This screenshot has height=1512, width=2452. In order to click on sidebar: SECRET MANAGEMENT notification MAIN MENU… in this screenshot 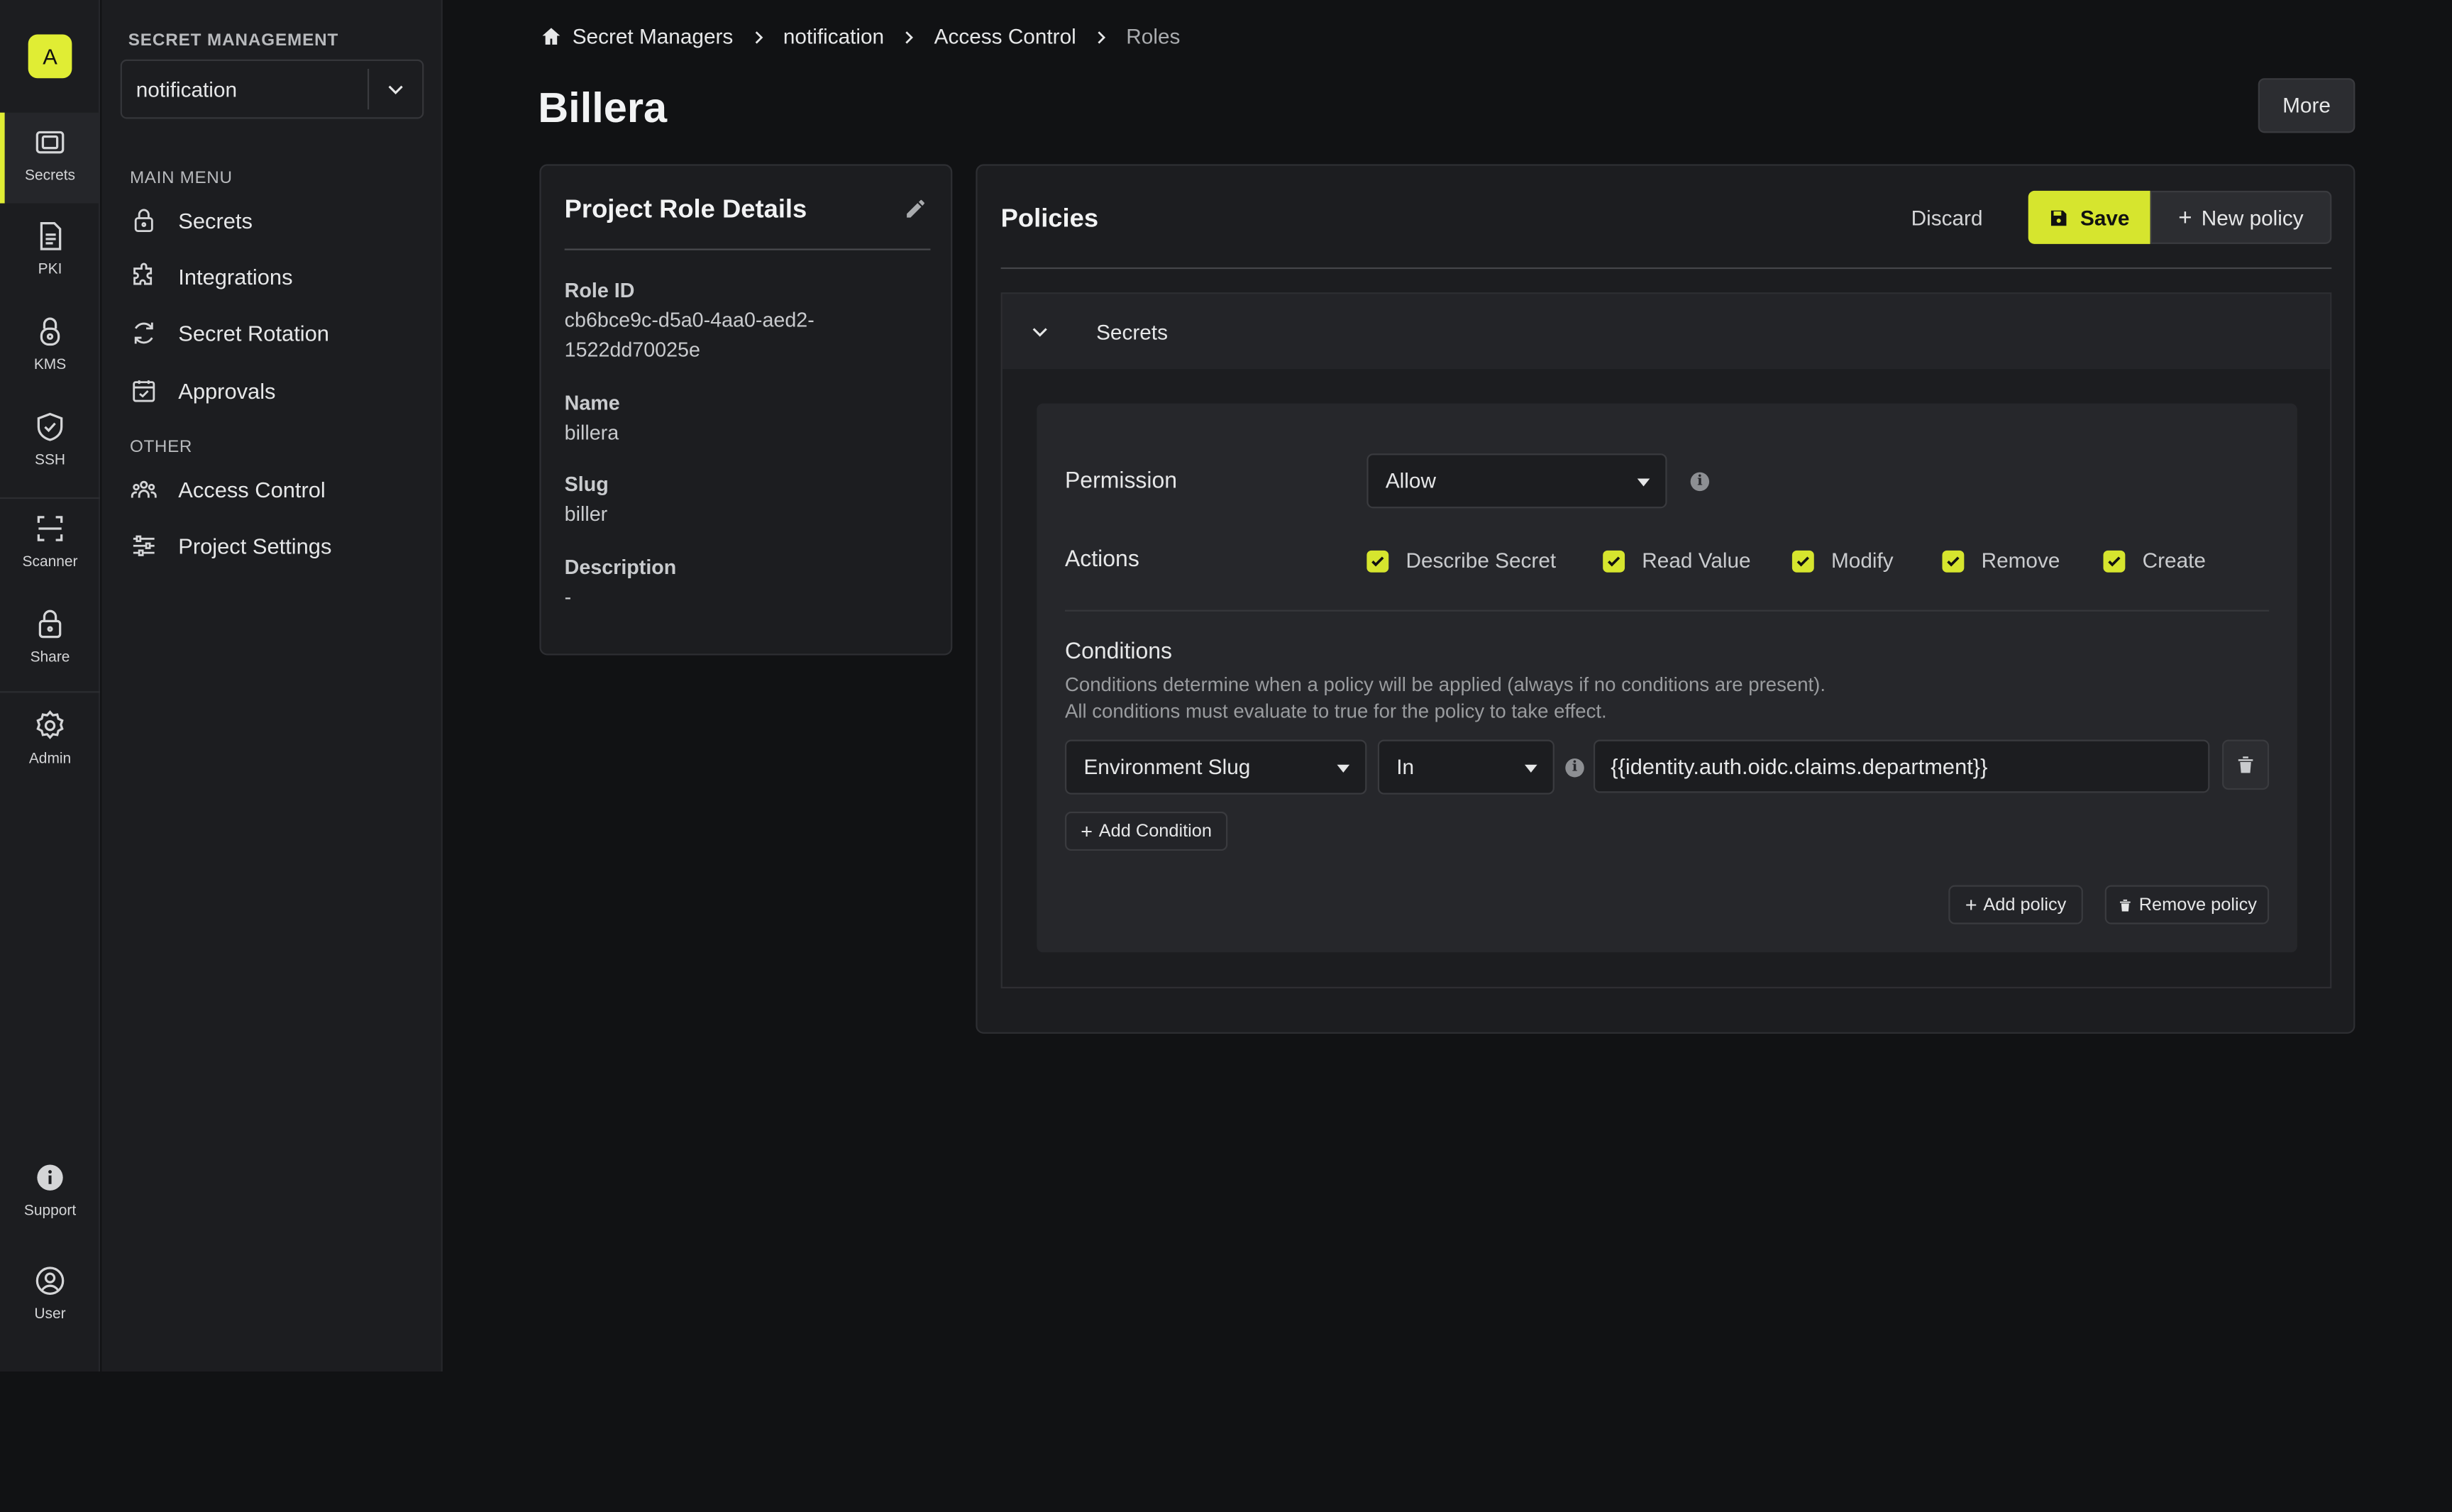, I will do `click(272, 686)`.